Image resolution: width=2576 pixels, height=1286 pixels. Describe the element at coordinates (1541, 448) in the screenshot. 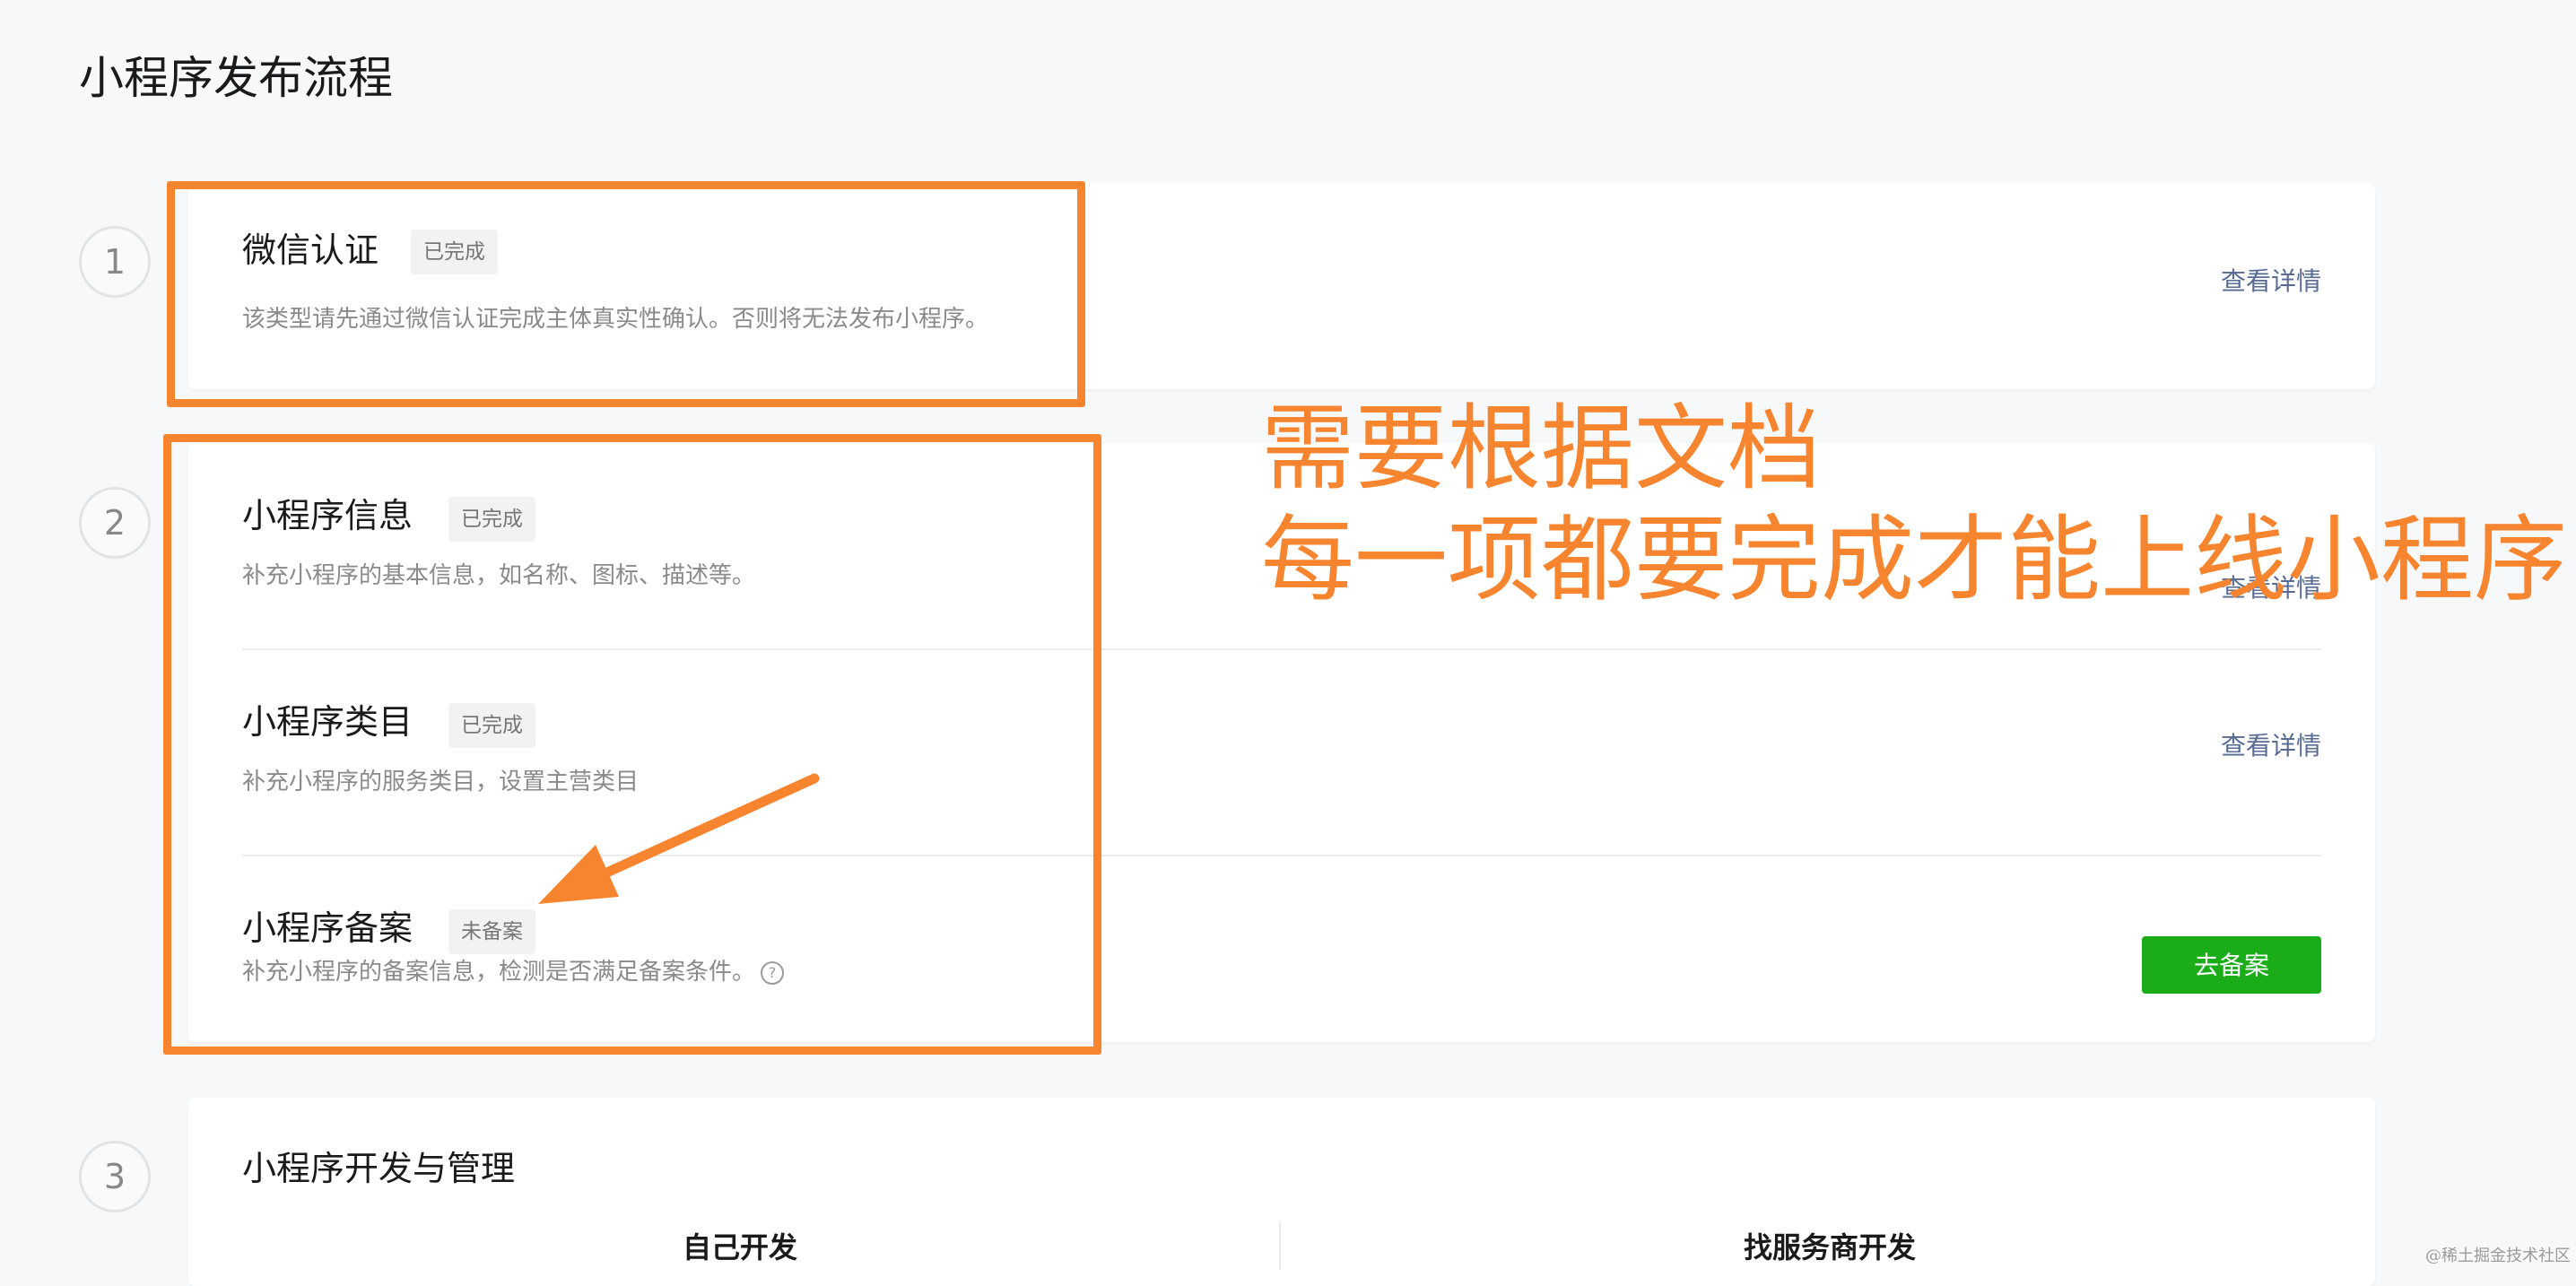

I see `annotation-line-1: 需要根据文档` at that location.